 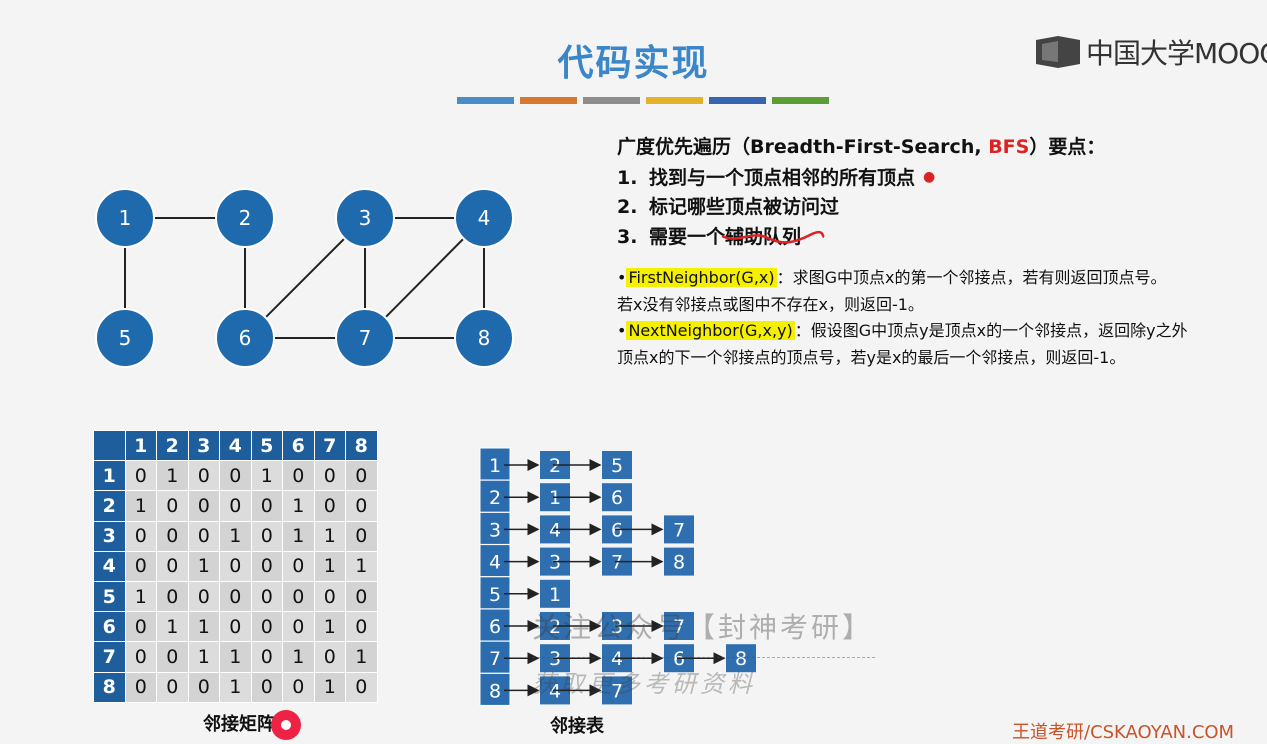 What do you see at coordinates (617, 563) in the screenshot?
I see `list-node-label: 7` at bounding box center [617, 563].